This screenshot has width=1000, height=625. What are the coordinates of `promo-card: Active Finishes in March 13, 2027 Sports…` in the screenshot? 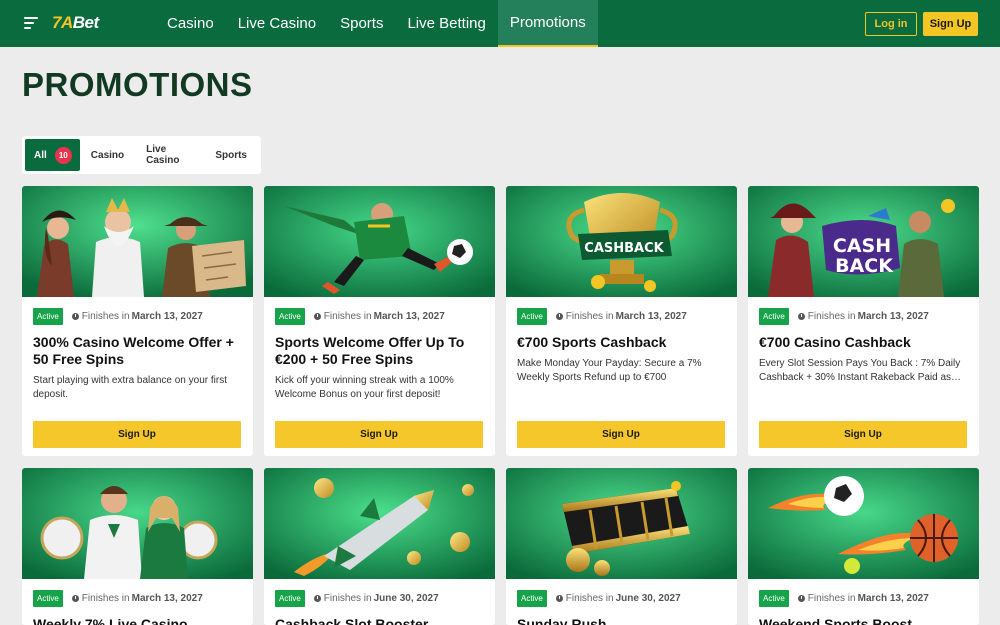 It's located at (379, 321).